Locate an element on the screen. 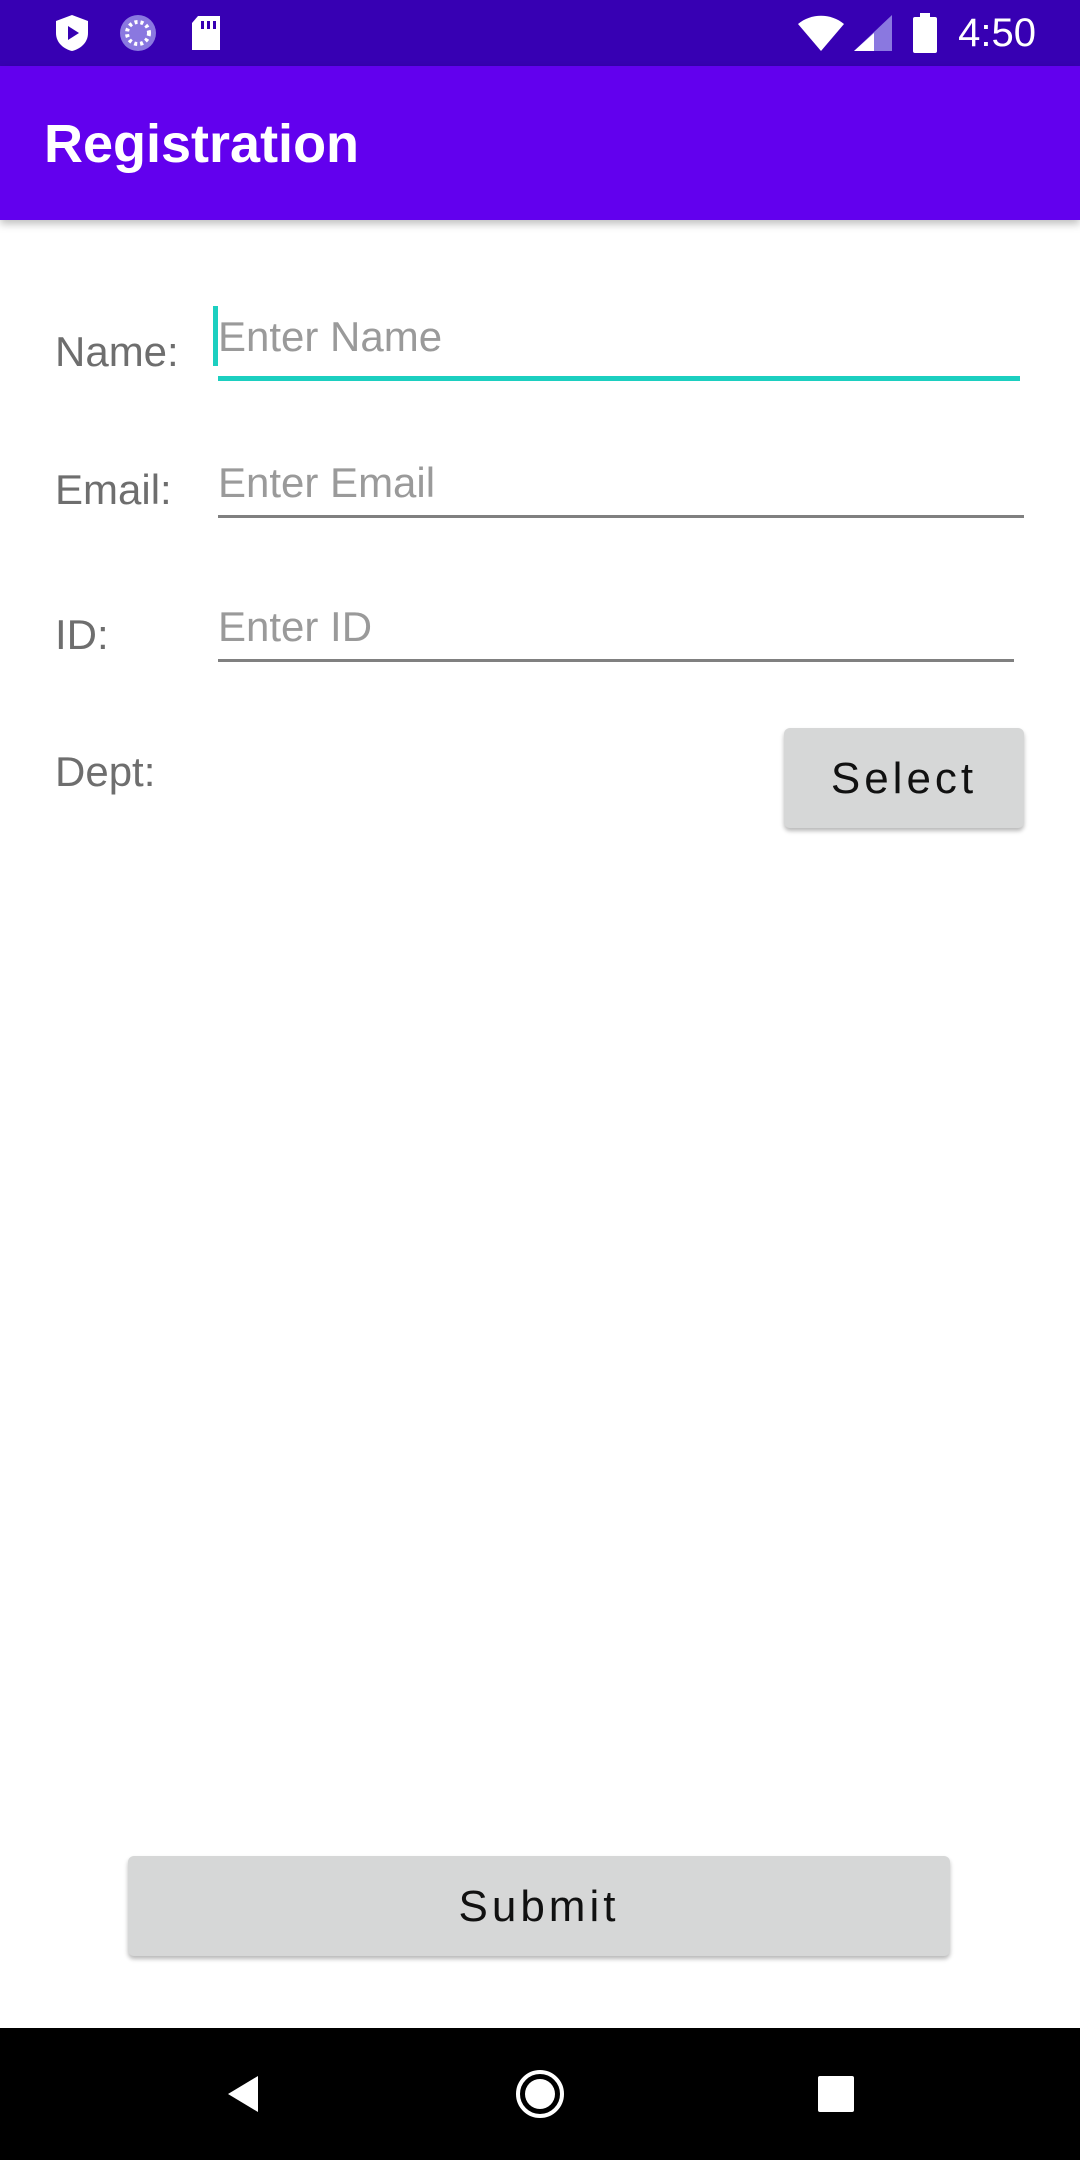  dept-label: Dept: is located at coordinates (105, 771).